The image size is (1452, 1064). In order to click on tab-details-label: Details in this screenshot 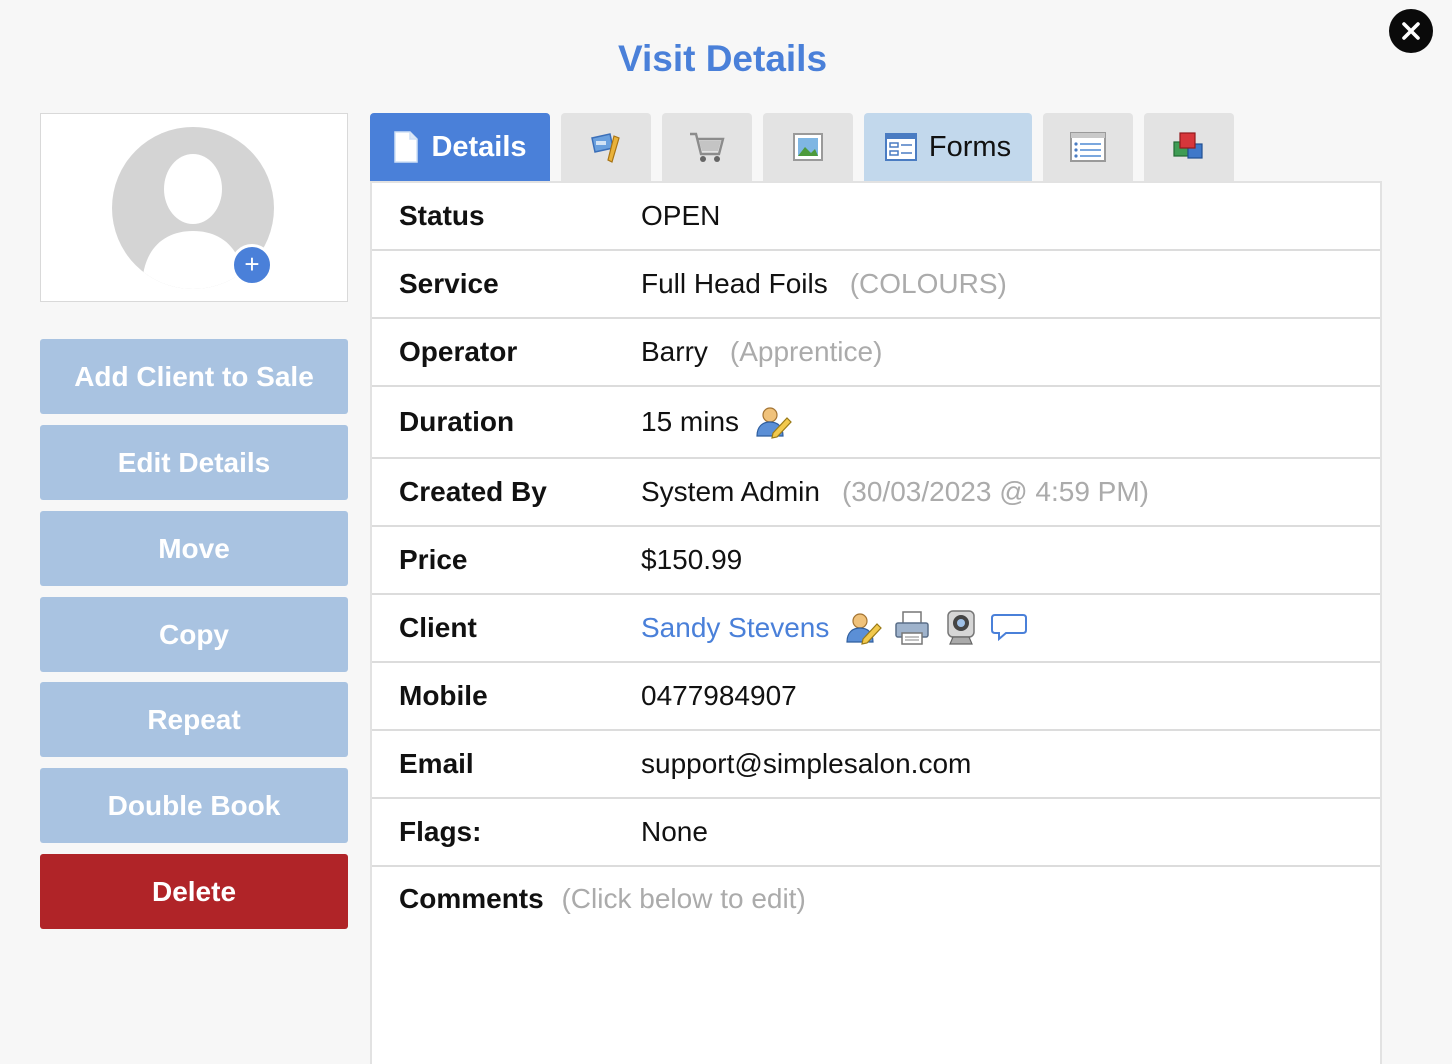, I will do `click(479, 146)`.